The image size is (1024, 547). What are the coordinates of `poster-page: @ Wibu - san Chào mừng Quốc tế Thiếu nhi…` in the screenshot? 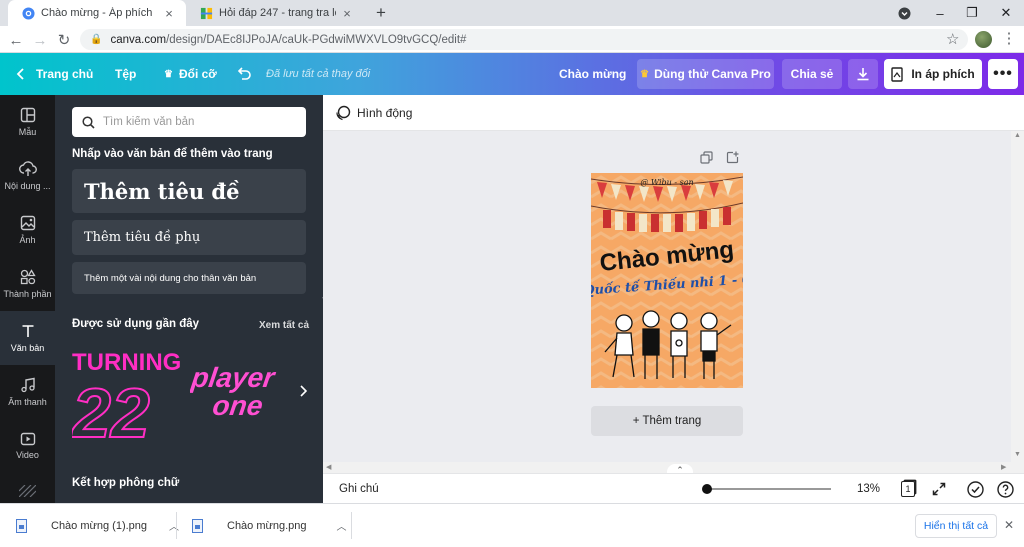 It's located at (667, 280).